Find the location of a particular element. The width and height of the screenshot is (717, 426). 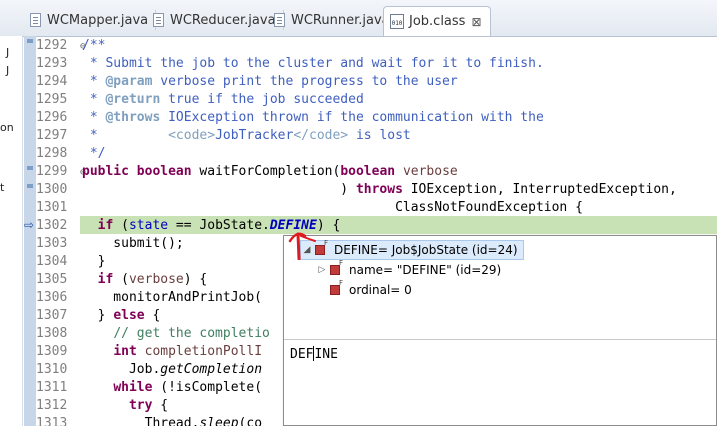

variable-label: DEFINE= Job$JobState (id=24) is located at coordinates (426, 250).